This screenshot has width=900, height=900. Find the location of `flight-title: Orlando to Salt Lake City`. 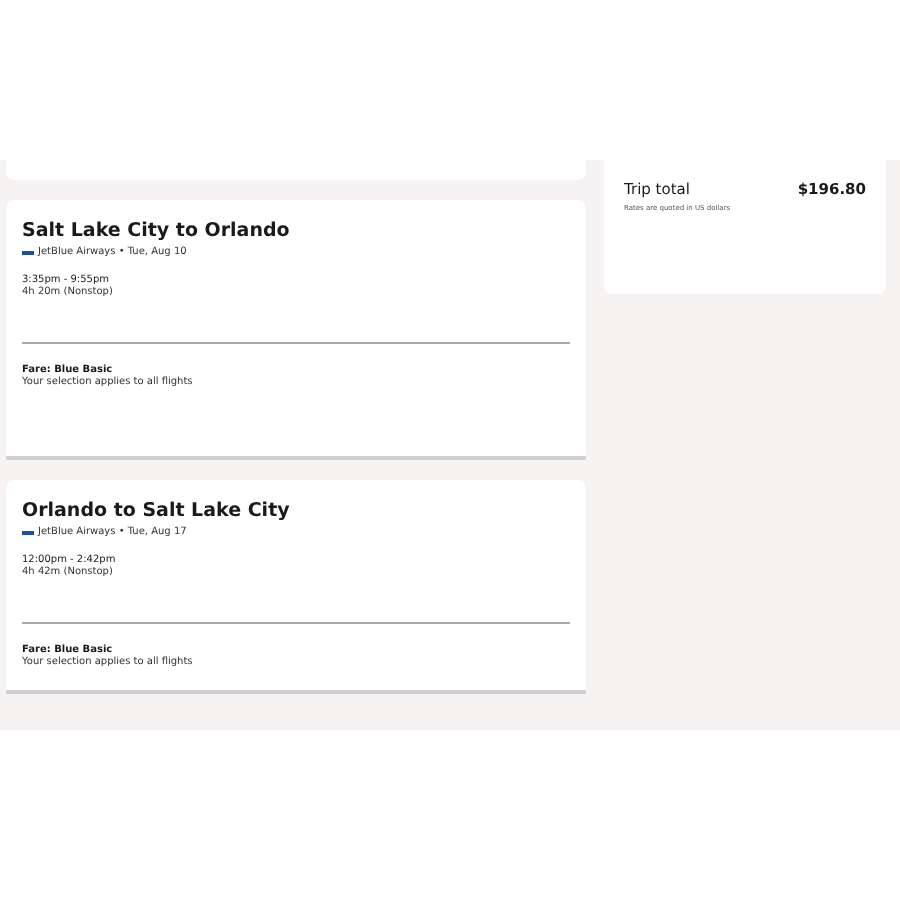

flight-title: Orlando to Salt Lake City is located at coordinates (157, 511).